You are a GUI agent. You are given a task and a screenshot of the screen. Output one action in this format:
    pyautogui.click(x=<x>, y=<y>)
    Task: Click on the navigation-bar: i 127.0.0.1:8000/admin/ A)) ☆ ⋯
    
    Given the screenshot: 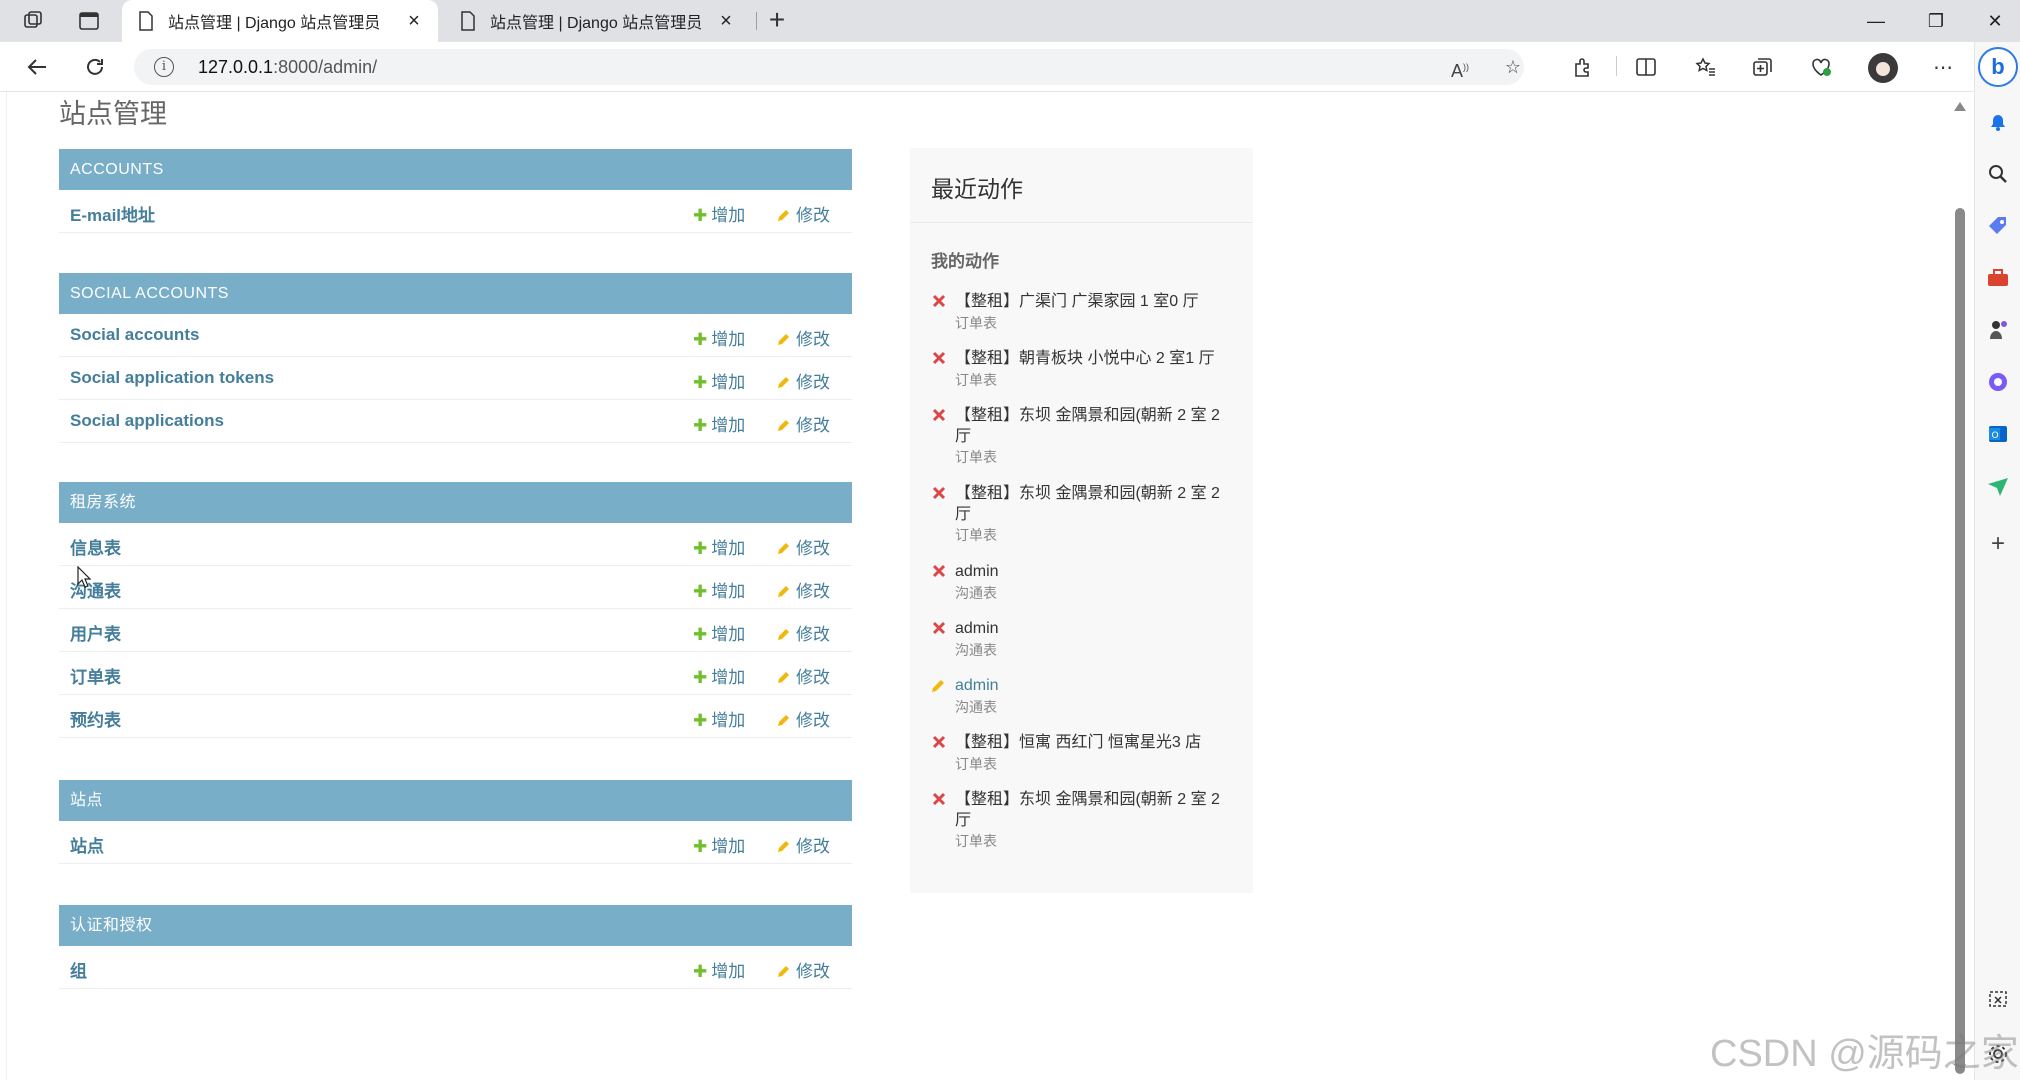 What is the action you would take?
    pyautogui.click(x=1010, y=67)
    